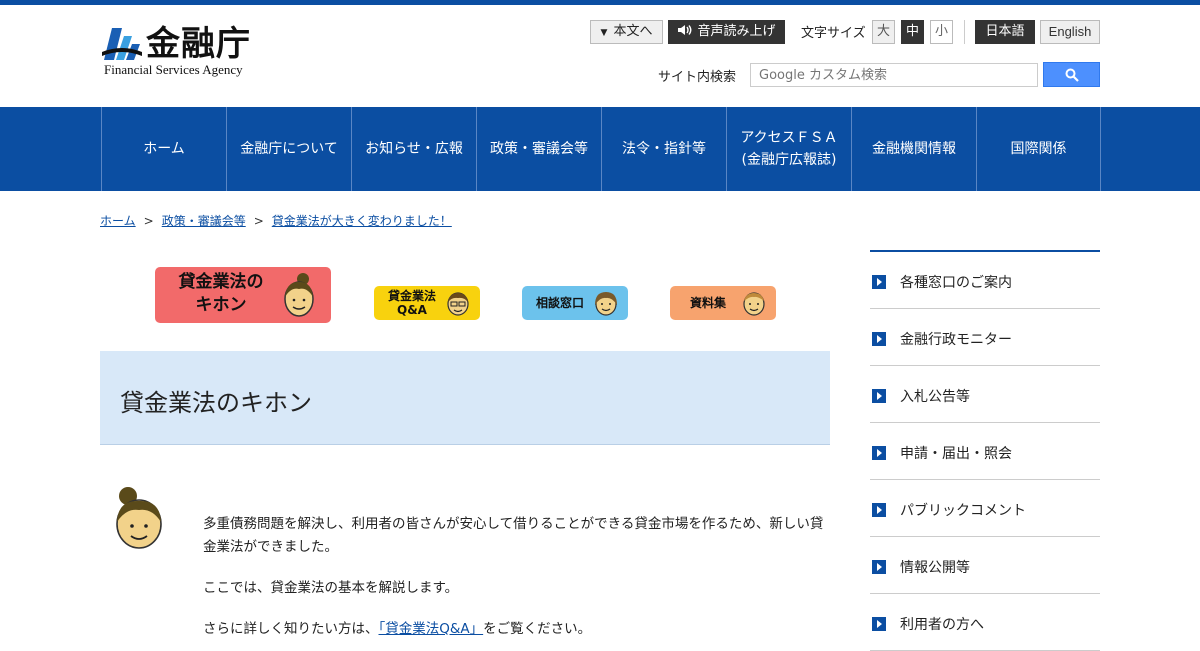 This screenshot has height=651, width=1200. What do you see at coordinates (894, 75) in the screenshot?
I see `site-search-input` at bounding box center [894, 75].